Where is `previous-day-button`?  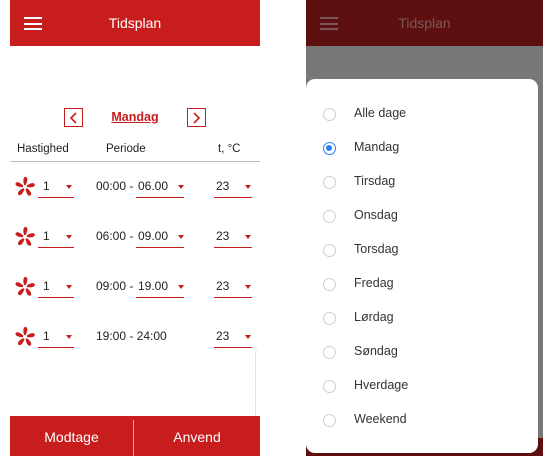 previous-day-button is located at coordinates (73, 117).